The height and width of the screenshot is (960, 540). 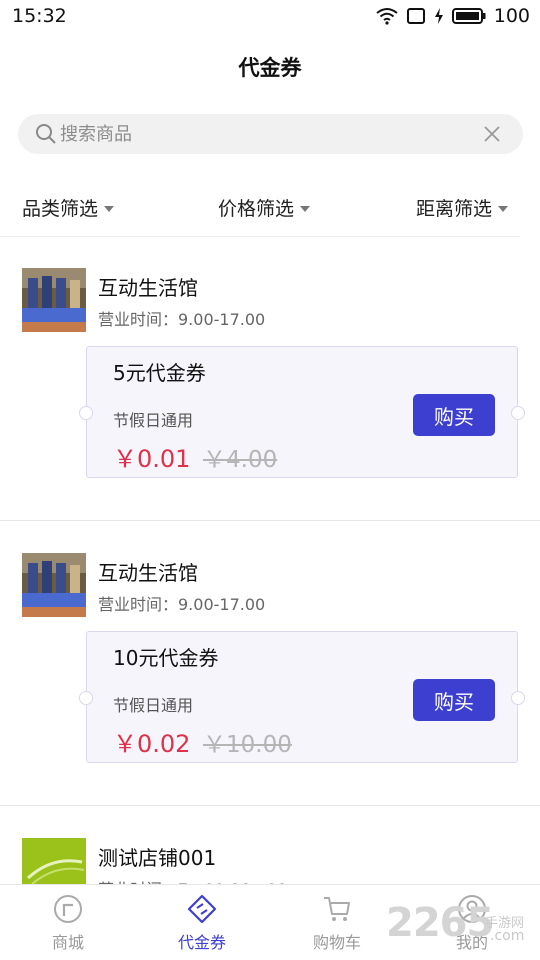 What do you see at coordinates (270, 17) in the screenshot?
I see `status-bar: 15:32 100` at bounding box center [270, 17].